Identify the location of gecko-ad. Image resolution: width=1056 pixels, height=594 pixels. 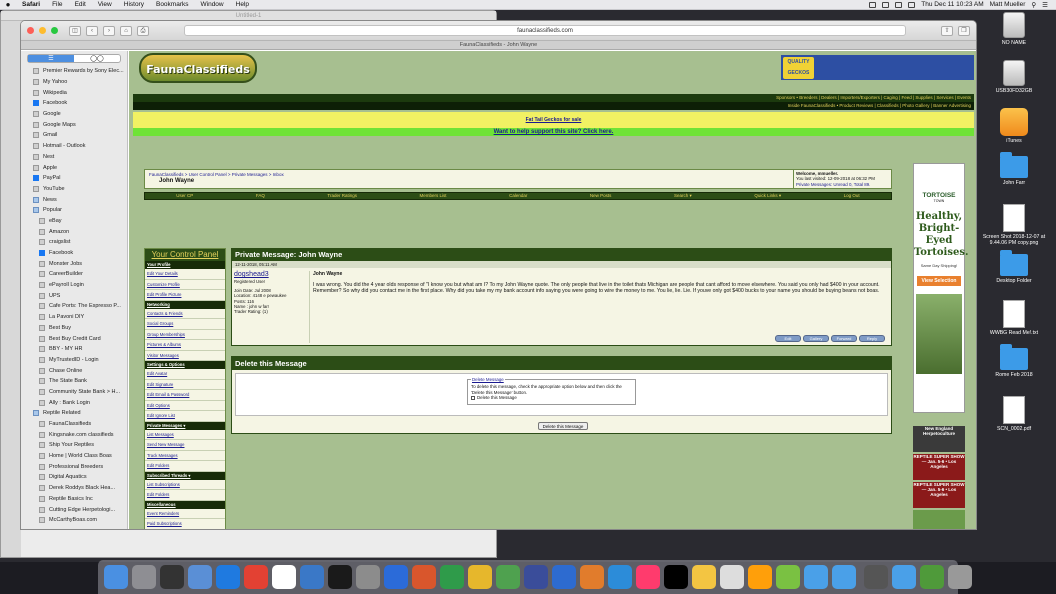
(939, 519).